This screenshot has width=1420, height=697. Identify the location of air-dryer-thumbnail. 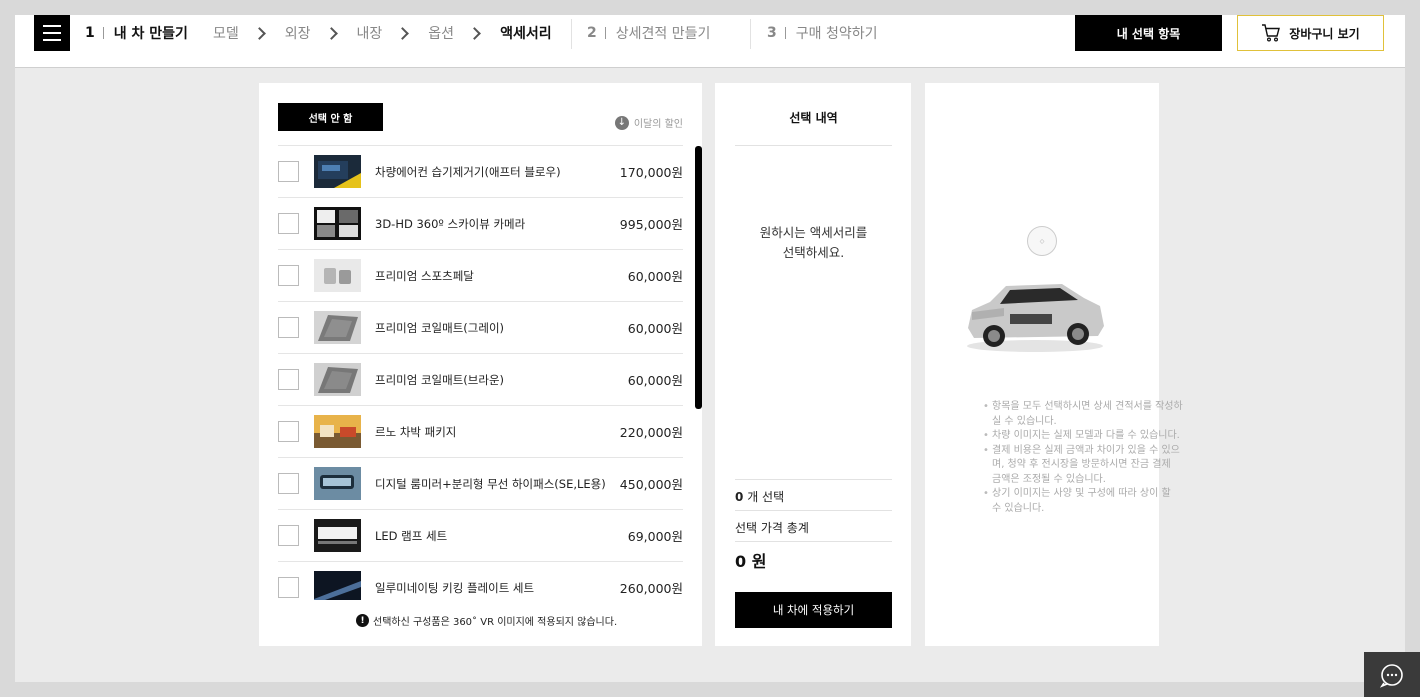
(337, 171).